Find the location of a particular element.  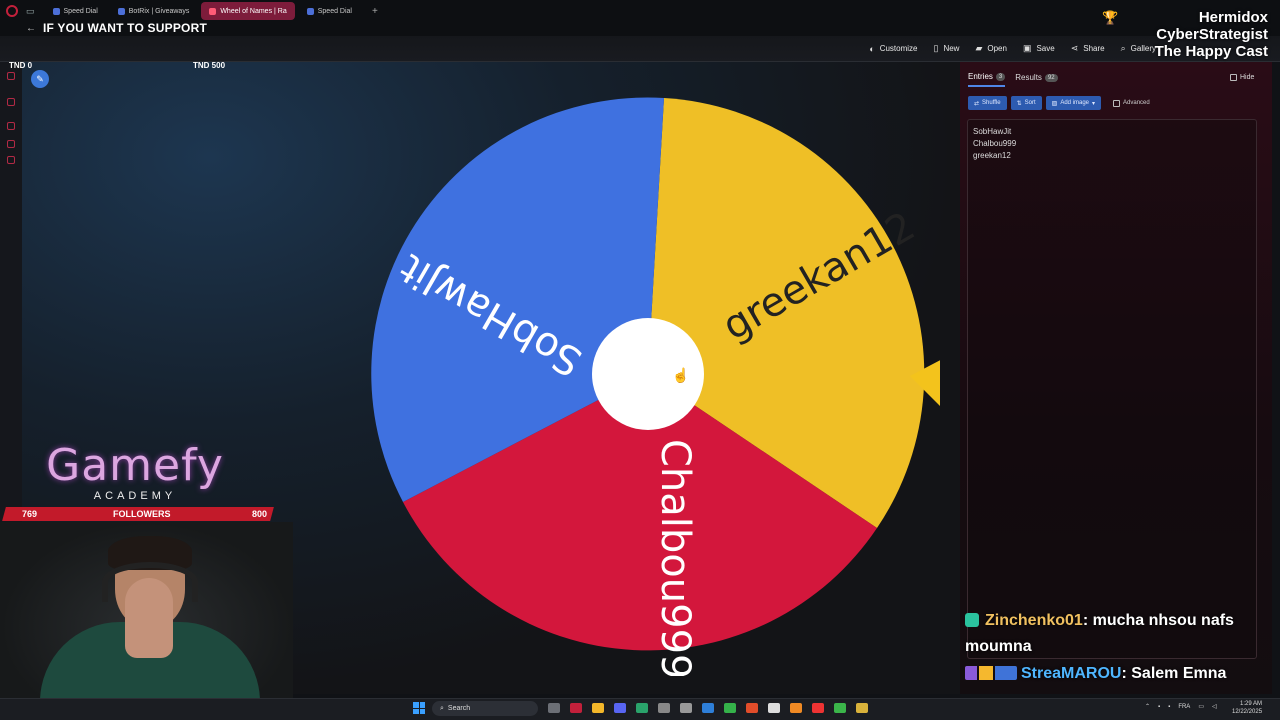

followers-goal: 800 is located at coordinates (260, 514).